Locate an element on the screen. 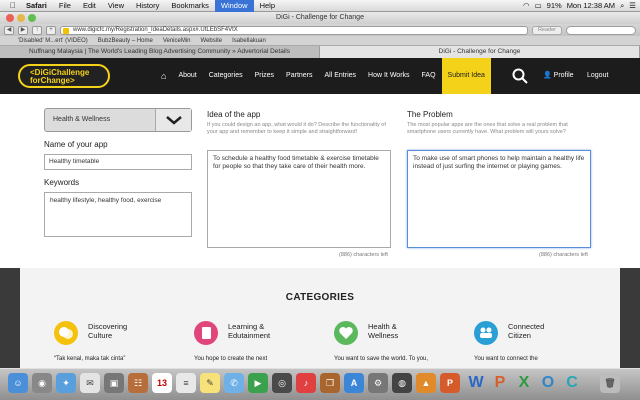  photo-booth-icon: ◎ is located at coordinates (282, 383).